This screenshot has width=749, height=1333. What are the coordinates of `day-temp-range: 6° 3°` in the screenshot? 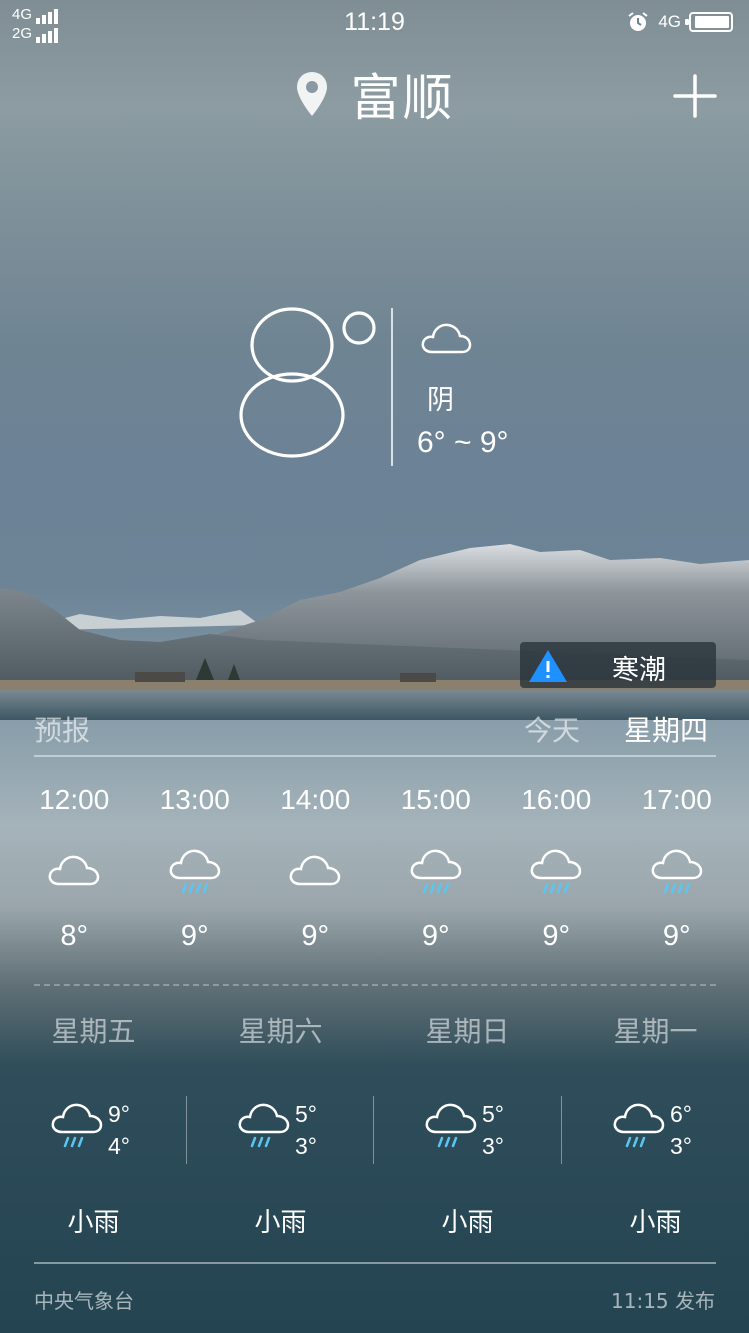 It's located at (681, 1130).